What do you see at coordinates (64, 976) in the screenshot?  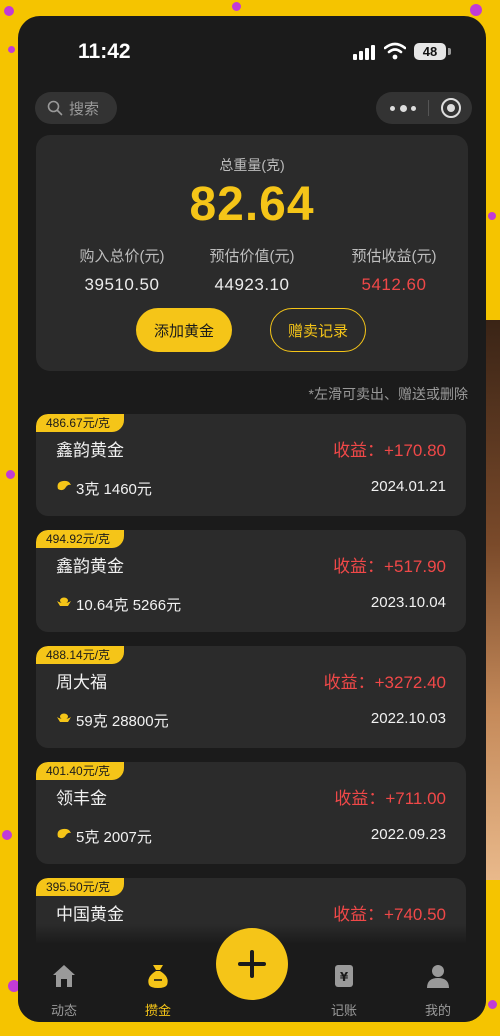 I see `home-icon` at bounding box center [64, 976].